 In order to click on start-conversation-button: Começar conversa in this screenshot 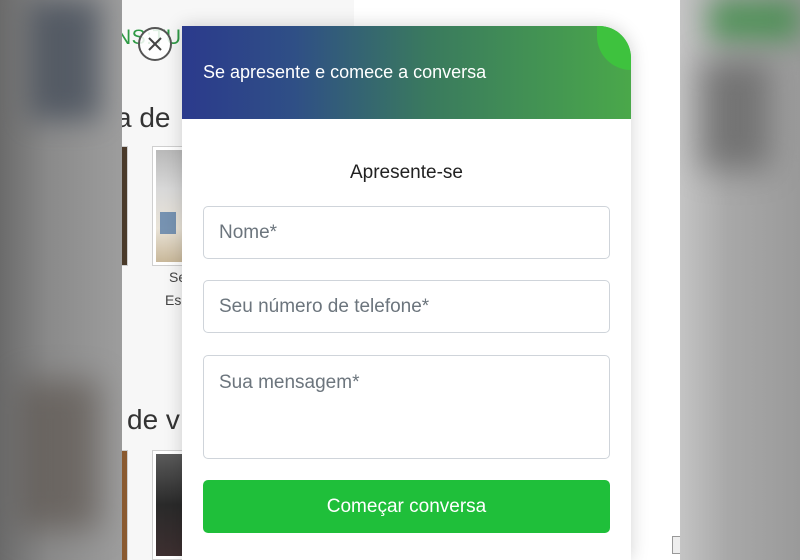, I will do `click(406, 506)`.